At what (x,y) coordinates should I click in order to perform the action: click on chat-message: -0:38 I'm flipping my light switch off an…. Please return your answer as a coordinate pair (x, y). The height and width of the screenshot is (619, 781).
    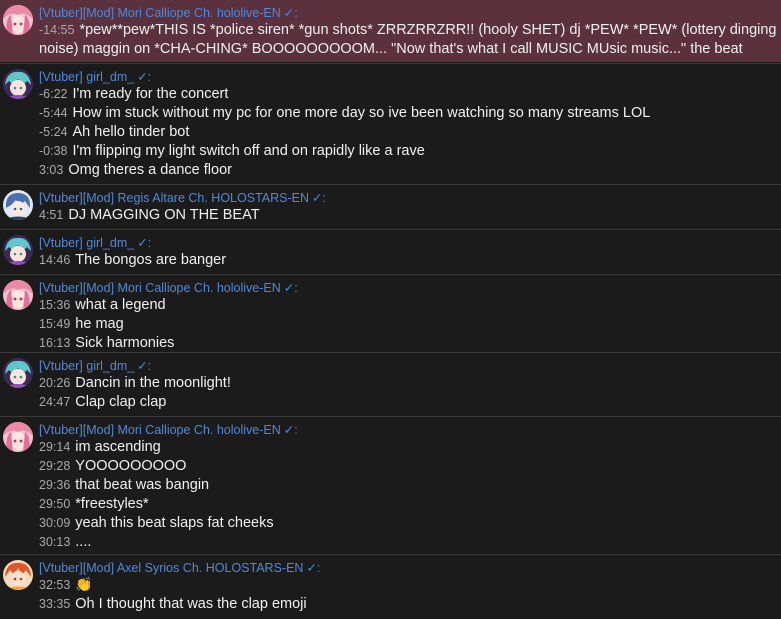
    Looking at the image, I should click on (232, 151).